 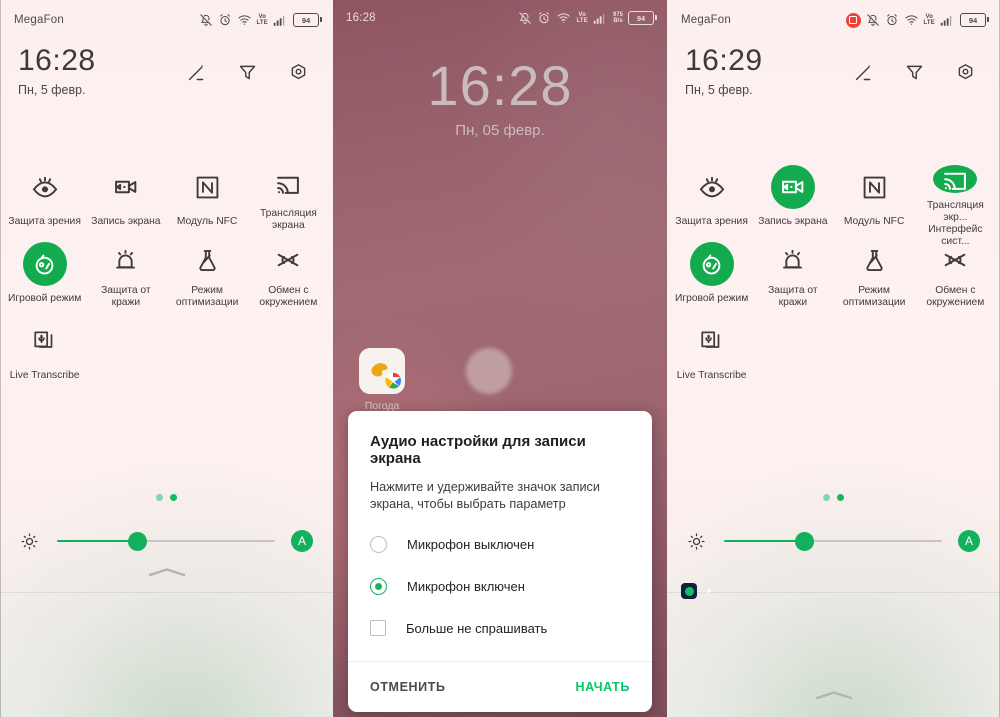 I want to click on game-mode-icon, so click(x=711, y=264).